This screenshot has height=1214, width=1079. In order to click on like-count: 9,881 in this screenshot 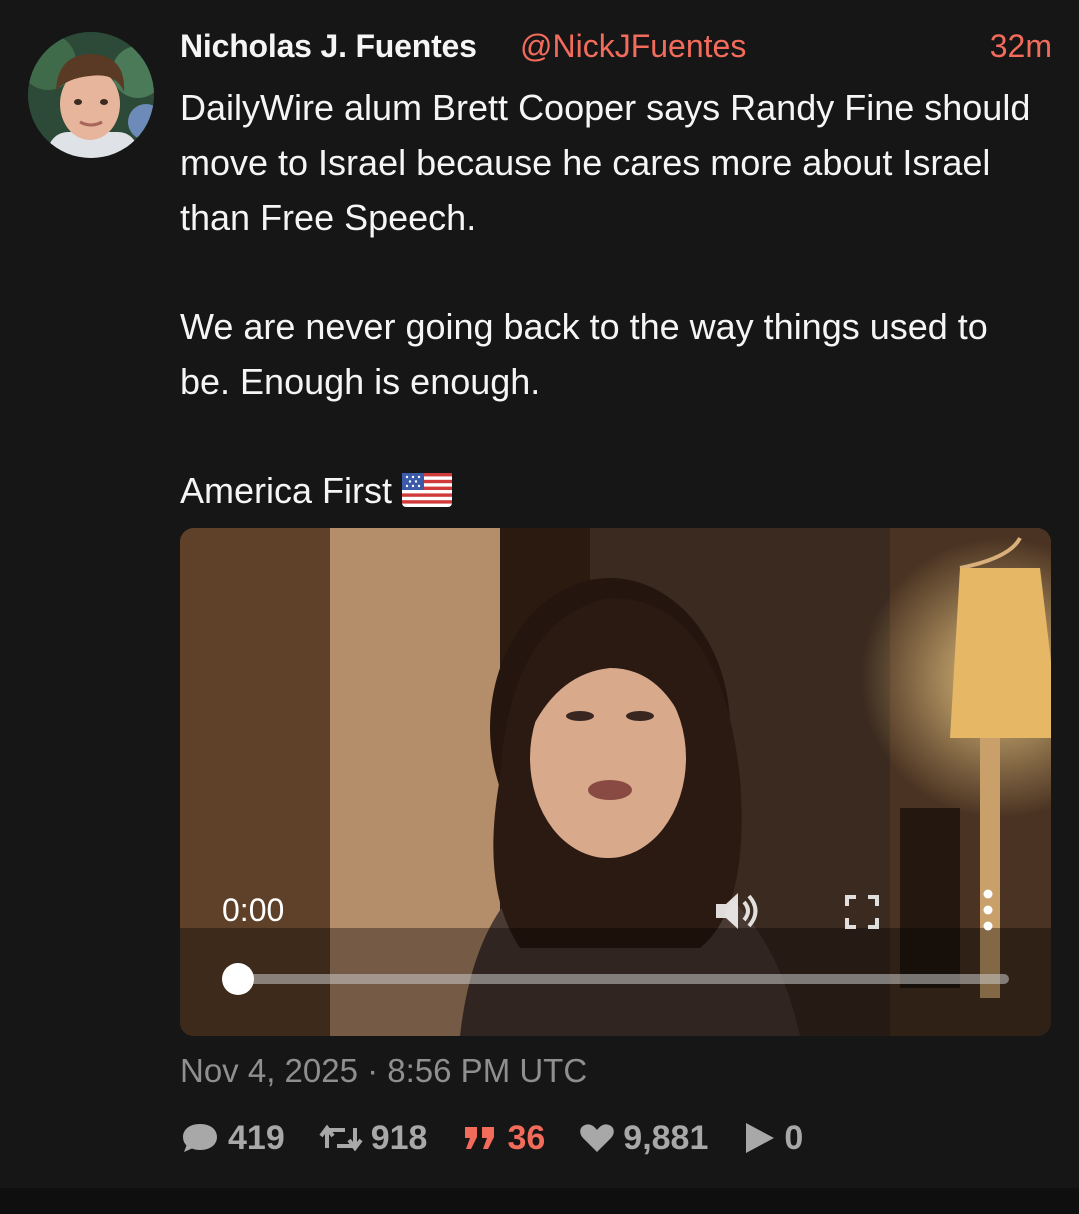, I will do `click(666, 1137)`.